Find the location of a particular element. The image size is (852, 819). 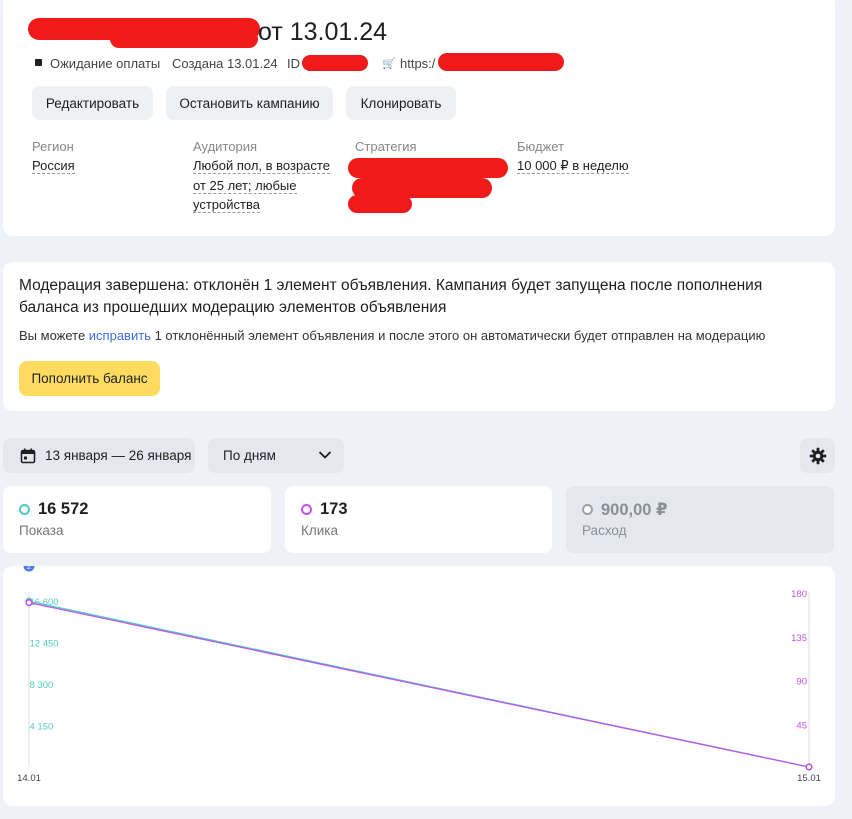

region-label: Регион is located at coordinates (53, 146).